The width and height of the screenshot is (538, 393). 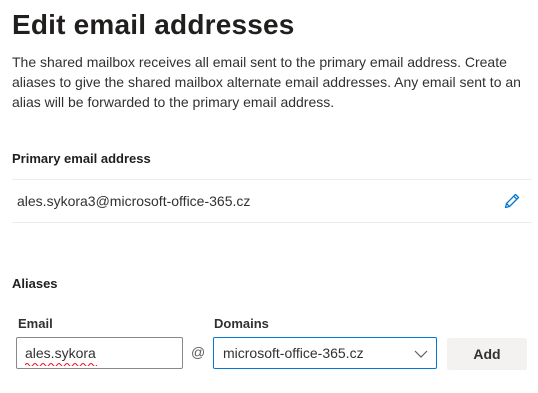 I want to click on aliases-heading: Aliases, so click(x=35, y=283).